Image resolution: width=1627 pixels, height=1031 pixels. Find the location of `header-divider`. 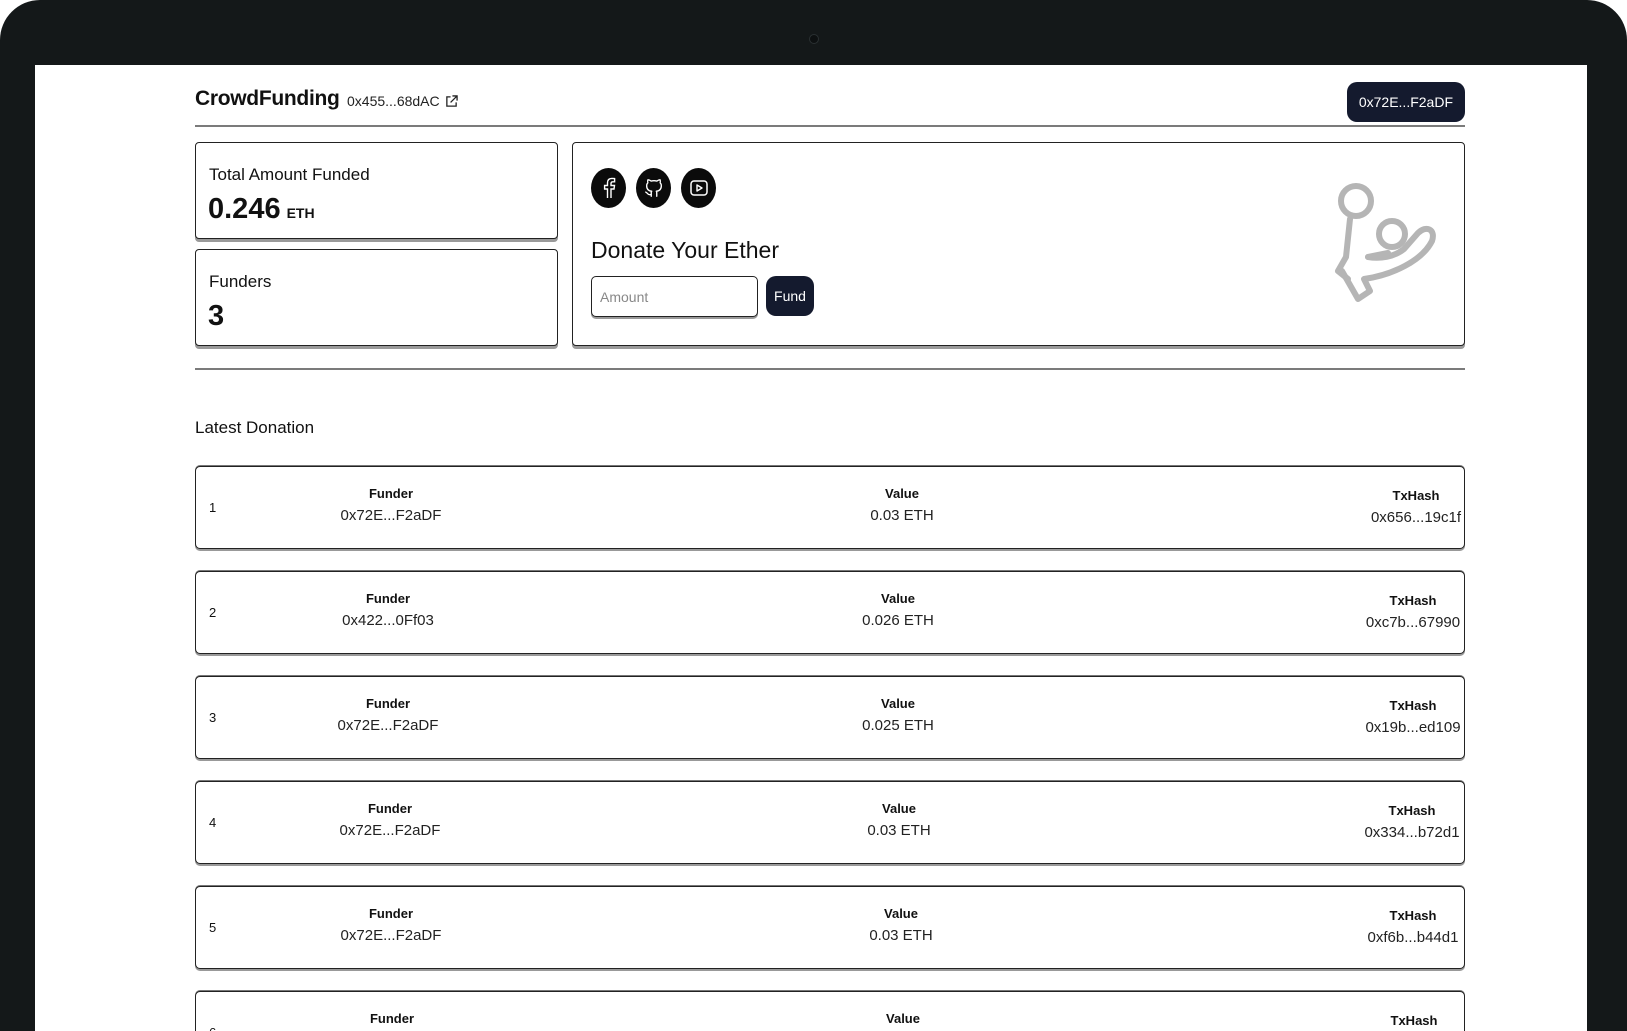

header-divider is located at coordinates (830, 126).